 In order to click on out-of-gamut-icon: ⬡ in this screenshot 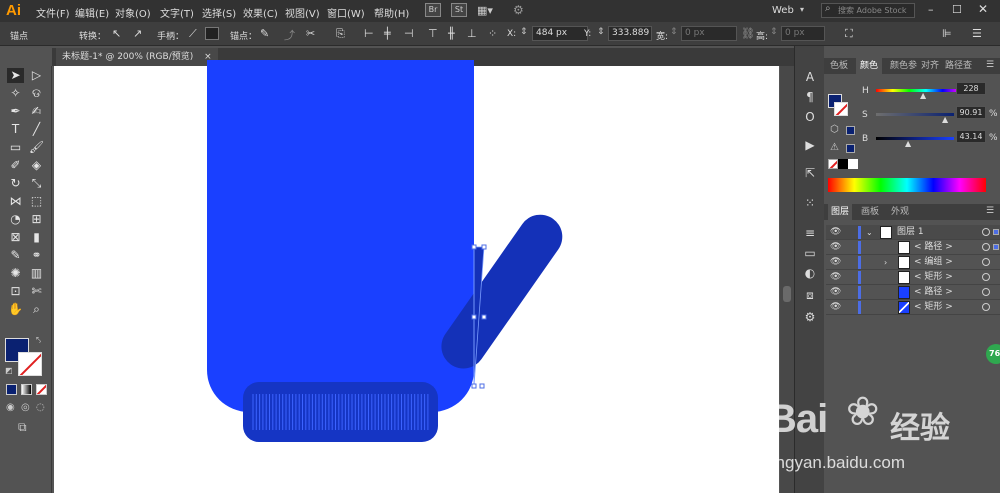, I will do `click(834, 129)`.